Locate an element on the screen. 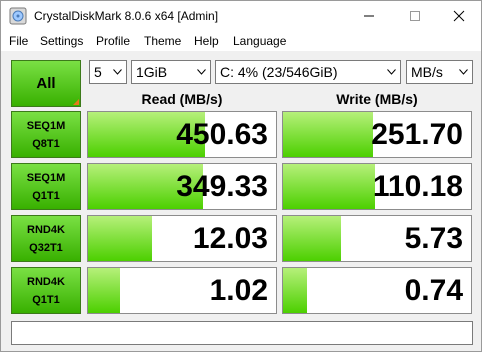 Image resolution: width=482 pixels, height=352 pixels. maximize-button is located at coordinates (415, 16).